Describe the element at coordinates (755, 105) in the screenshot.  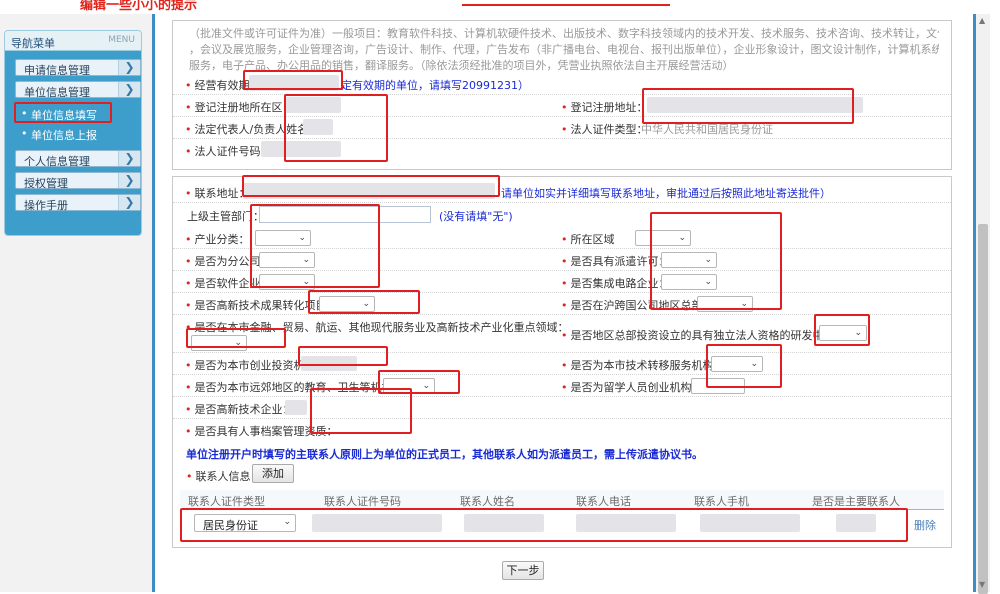
I see `reg-address-input` at that location.